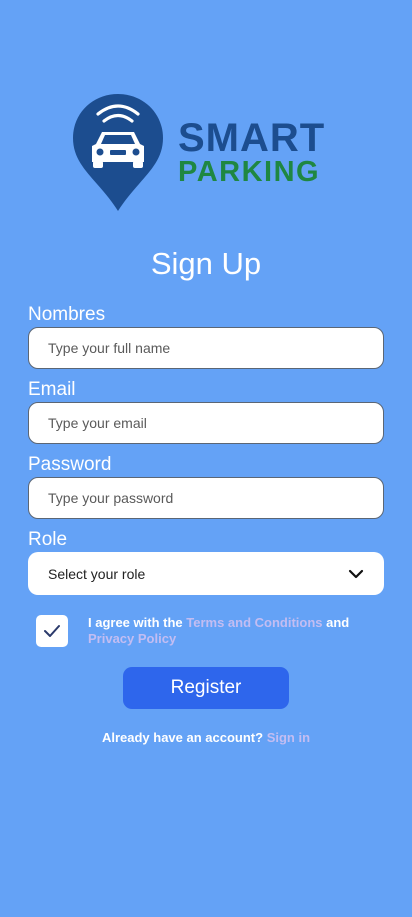  I want to click on signin-prompt: Already have an account? Sign in, so click(206, 737).